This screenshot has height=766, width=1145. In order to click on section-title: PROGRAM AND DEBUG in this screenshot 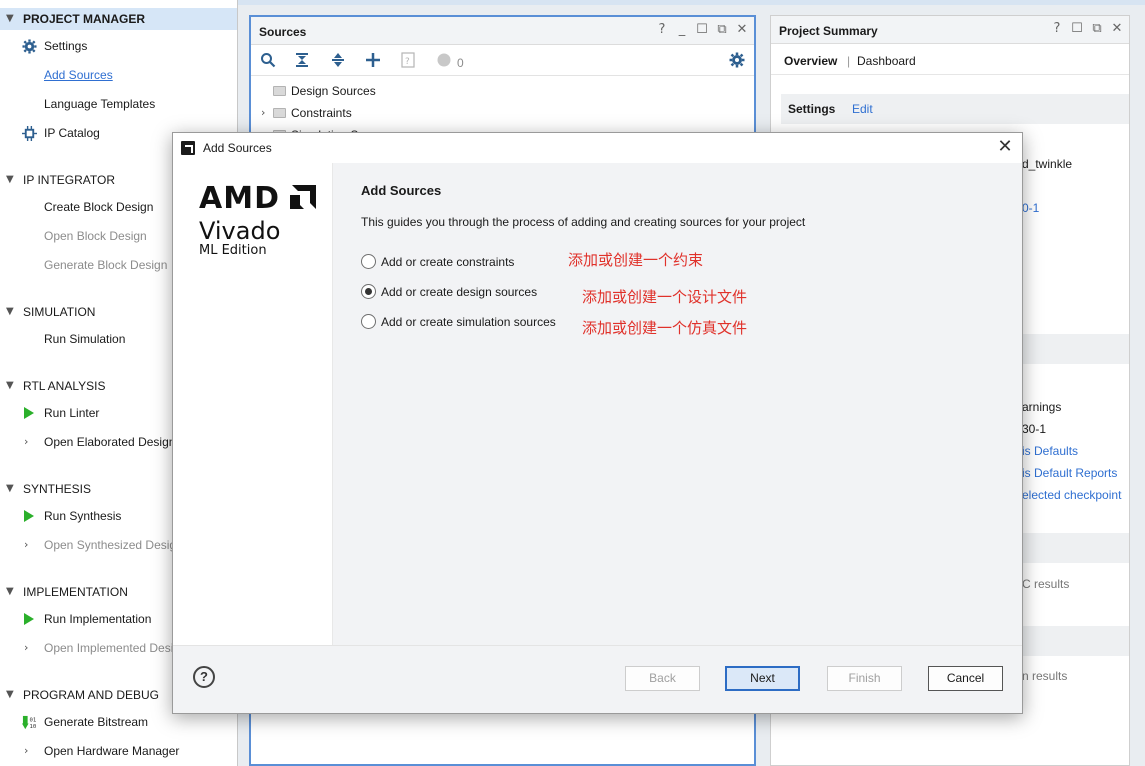, I will do `click(91, 695)`.